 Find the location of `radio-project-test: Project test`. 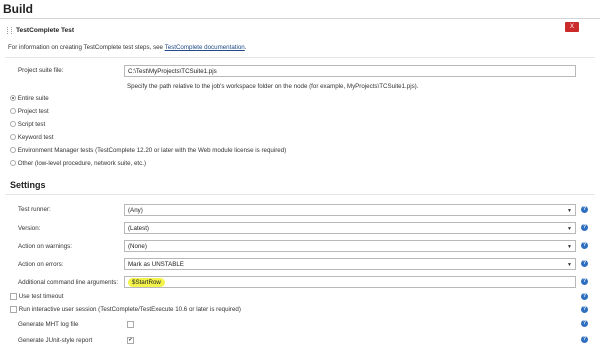

radio-project-test: Project test is located at coordinates (29, 111).